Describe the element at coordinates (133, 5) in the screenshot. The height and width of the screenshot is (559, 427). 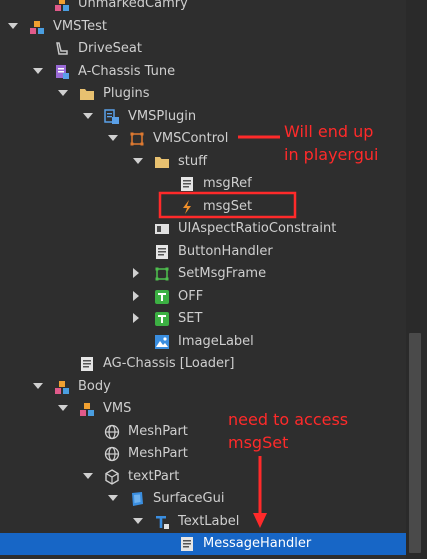
I see `tree-row-label: UnmarkedCamry` at that location.